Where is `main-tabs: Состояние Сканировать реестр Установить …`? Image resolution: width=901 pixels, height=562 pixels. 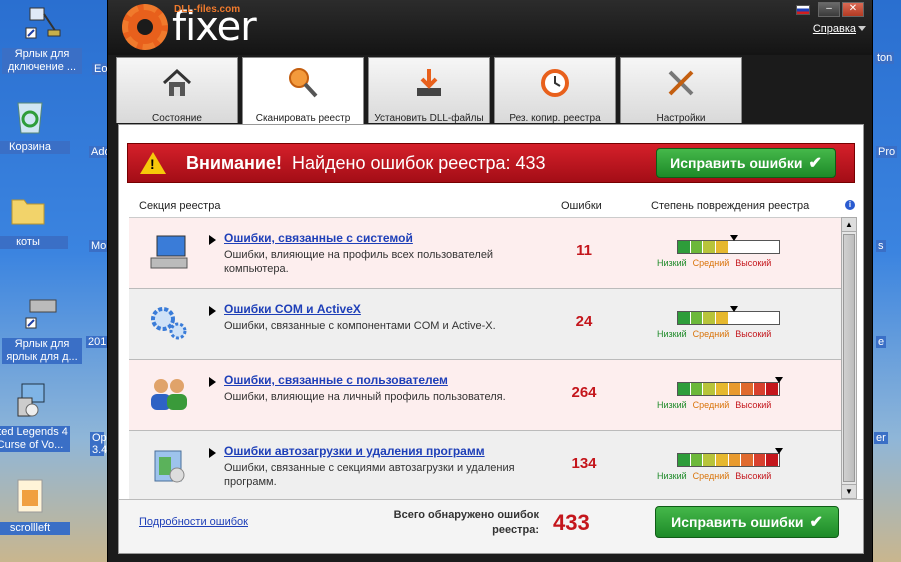
main-tabs: Состояние Сканировать реестр Установить … is located at coordinates (429, 91).